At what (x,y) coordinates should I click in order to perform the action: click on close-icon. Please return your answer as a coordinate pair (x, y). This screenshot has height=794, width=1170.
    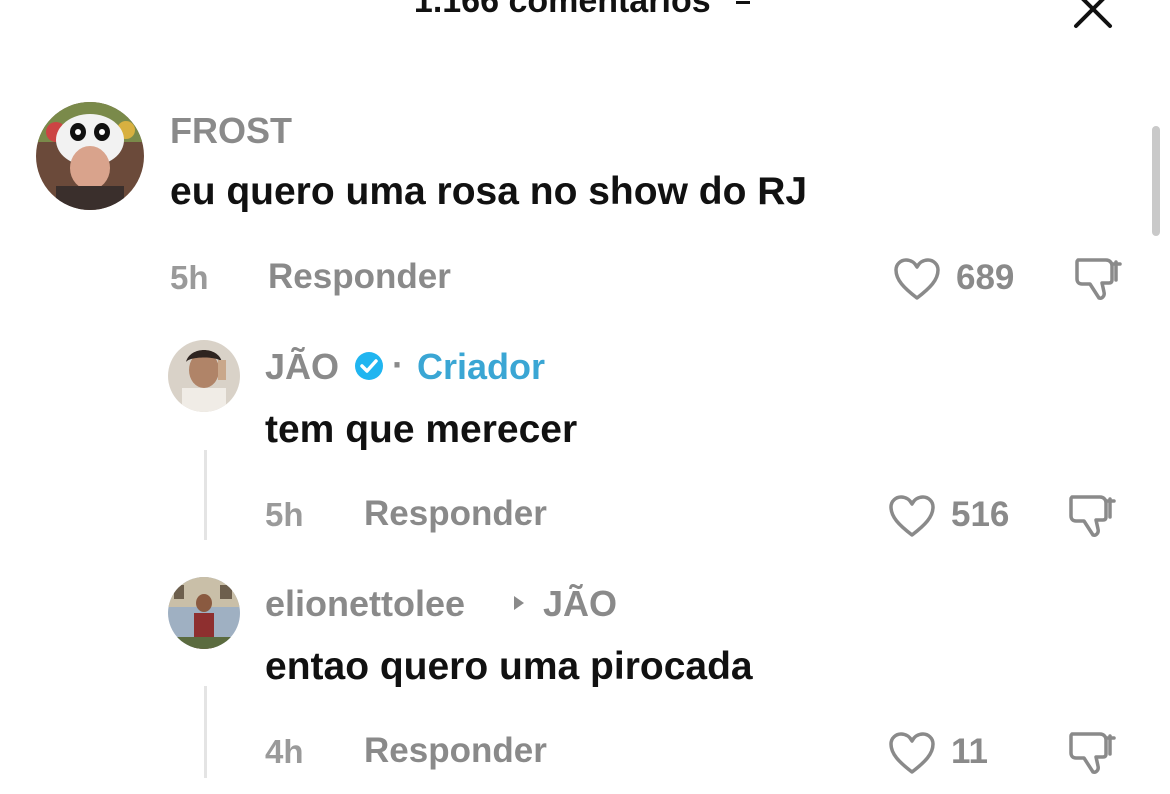
    Looking at the image, I should click on (1093, 14).